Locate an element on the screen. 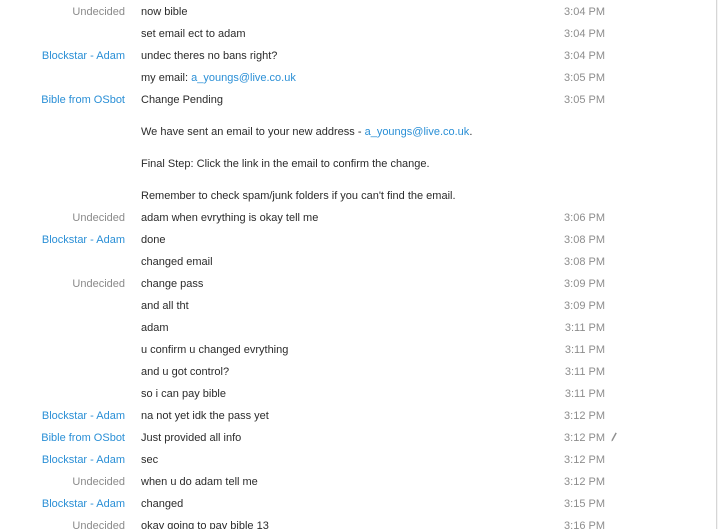 The width and height of the screenshot is (718, 529). message-text: okay going to pay bible 13 is located at coordinates (205, 524).